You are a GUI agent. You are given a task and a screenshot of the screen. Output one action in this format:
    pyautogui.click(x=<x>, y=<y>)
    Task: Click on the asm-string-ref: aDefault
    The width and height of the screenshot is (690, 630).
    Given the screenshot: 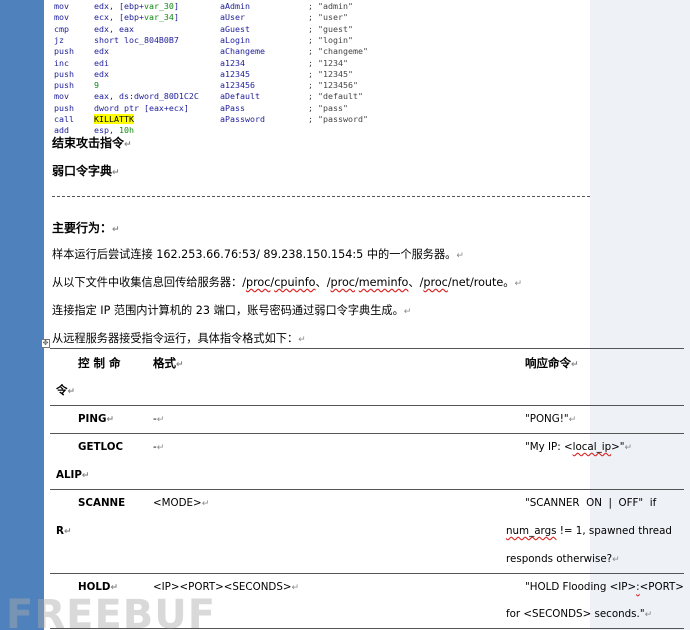 What is the action you would take?
    pyautogui.click(x=240, y=96)
    